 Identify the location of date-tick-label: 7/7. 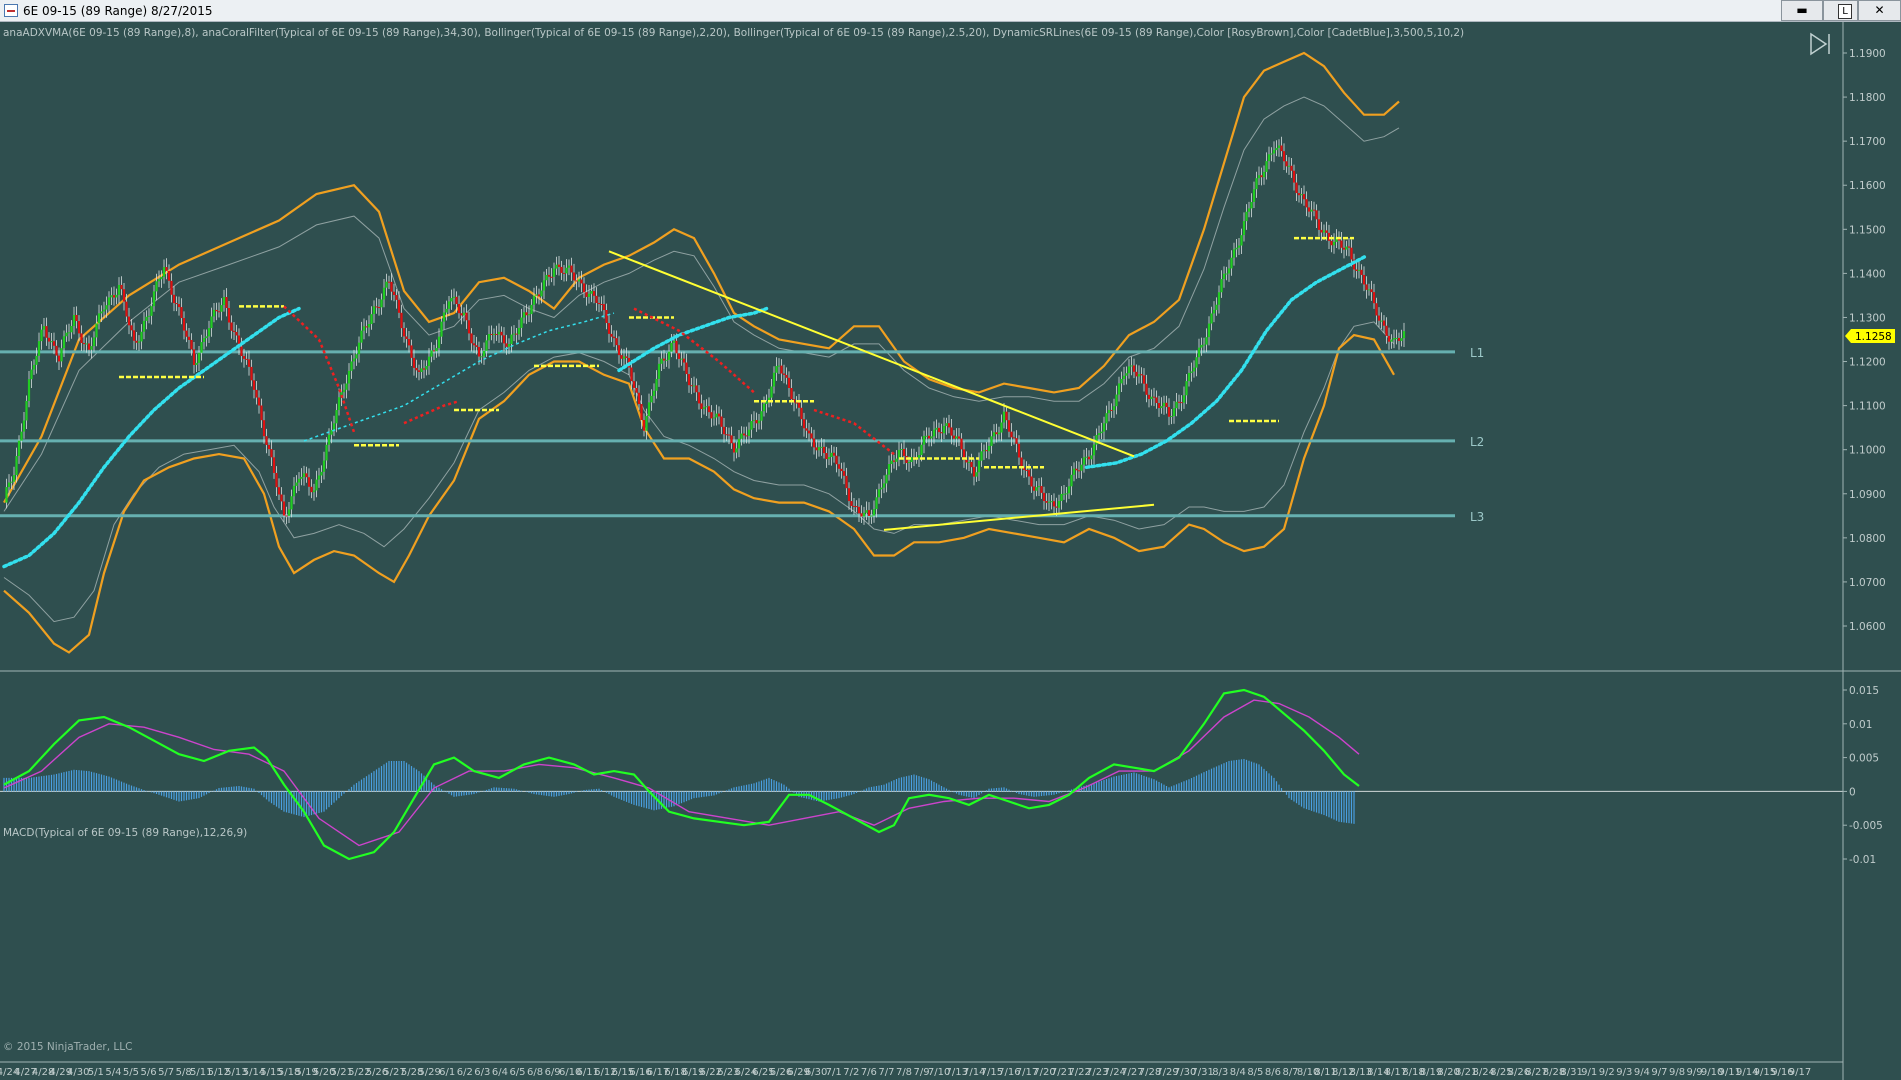
(886, 1072).